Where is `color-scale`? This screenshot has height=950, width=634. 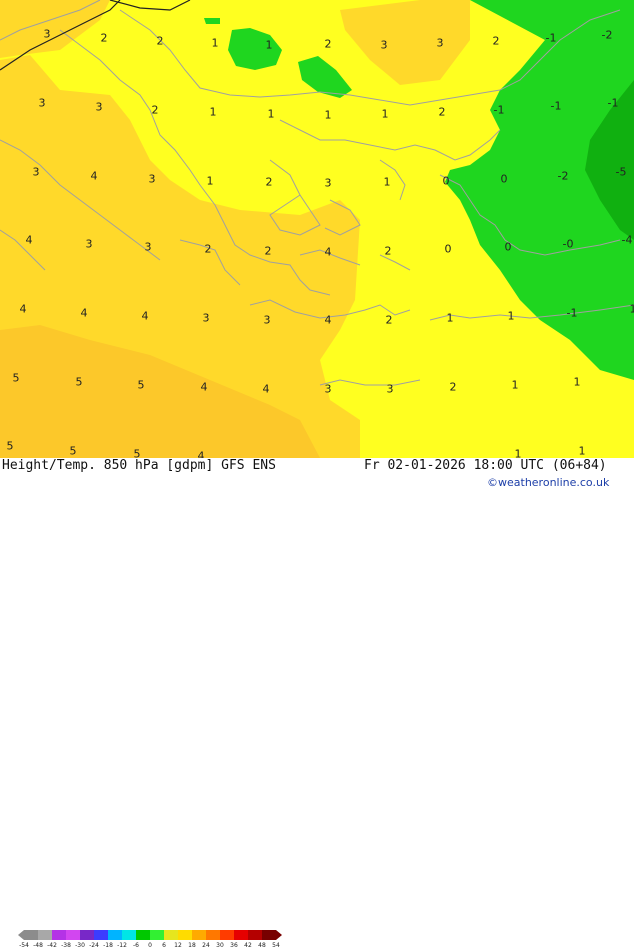
color-scale is located at coordinates (156, 935).